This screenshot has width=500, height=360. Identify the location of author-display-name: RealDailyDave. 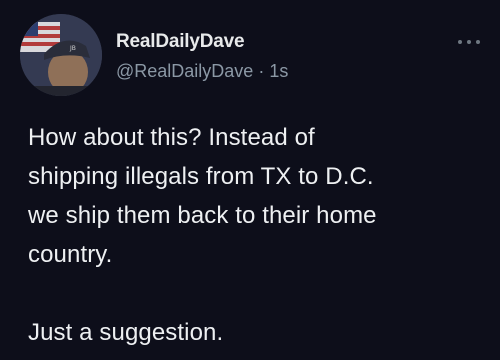
(180, 42).